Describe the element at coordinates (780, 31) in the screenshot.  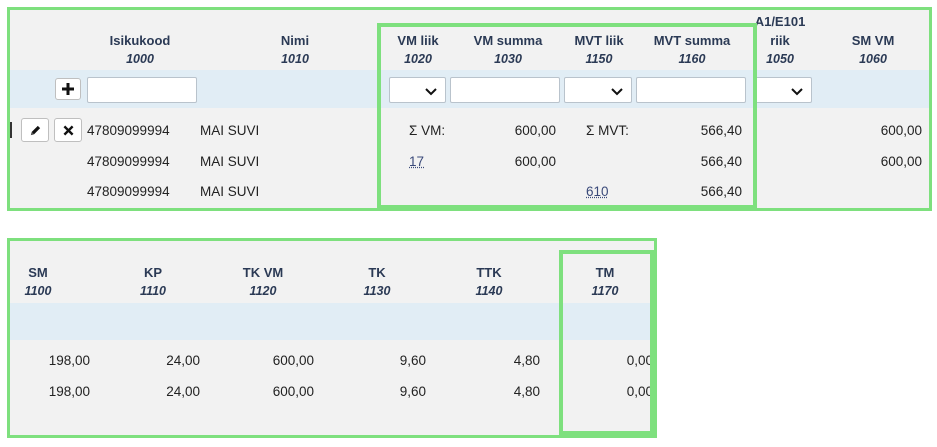
I see `header-label: A1/E101 riik` at that location.